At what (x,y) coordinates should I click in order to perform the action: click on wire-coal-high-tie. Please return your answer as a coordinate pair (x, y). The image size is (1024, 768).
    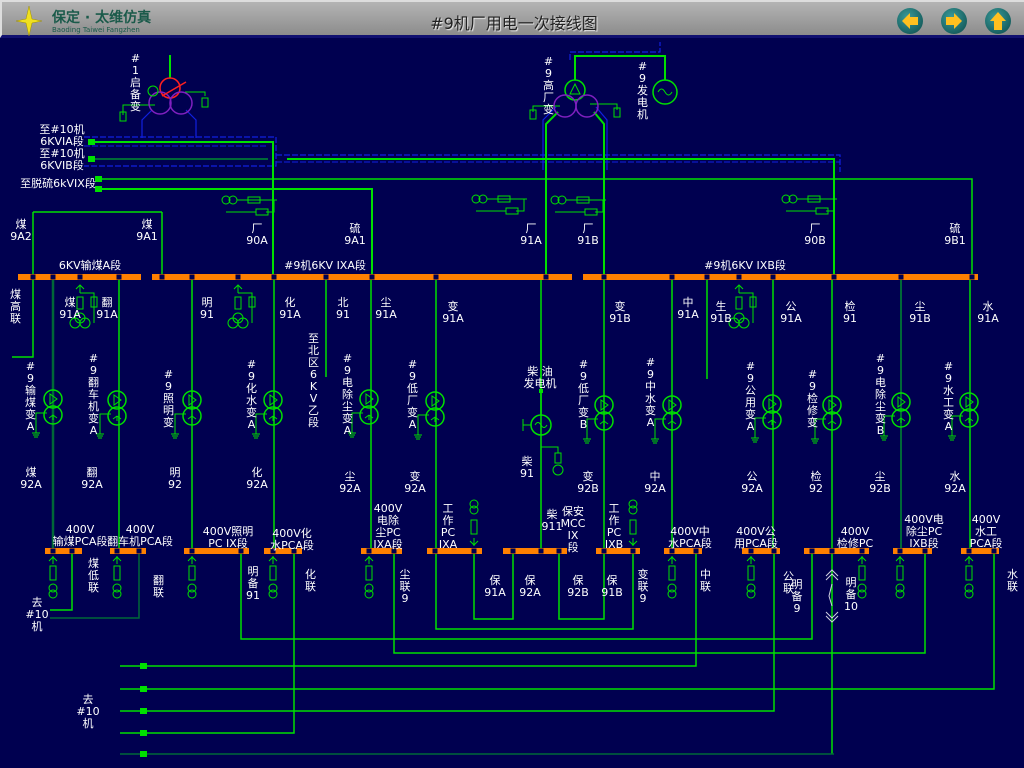
    Looking at the image, I should click on (23, 319).